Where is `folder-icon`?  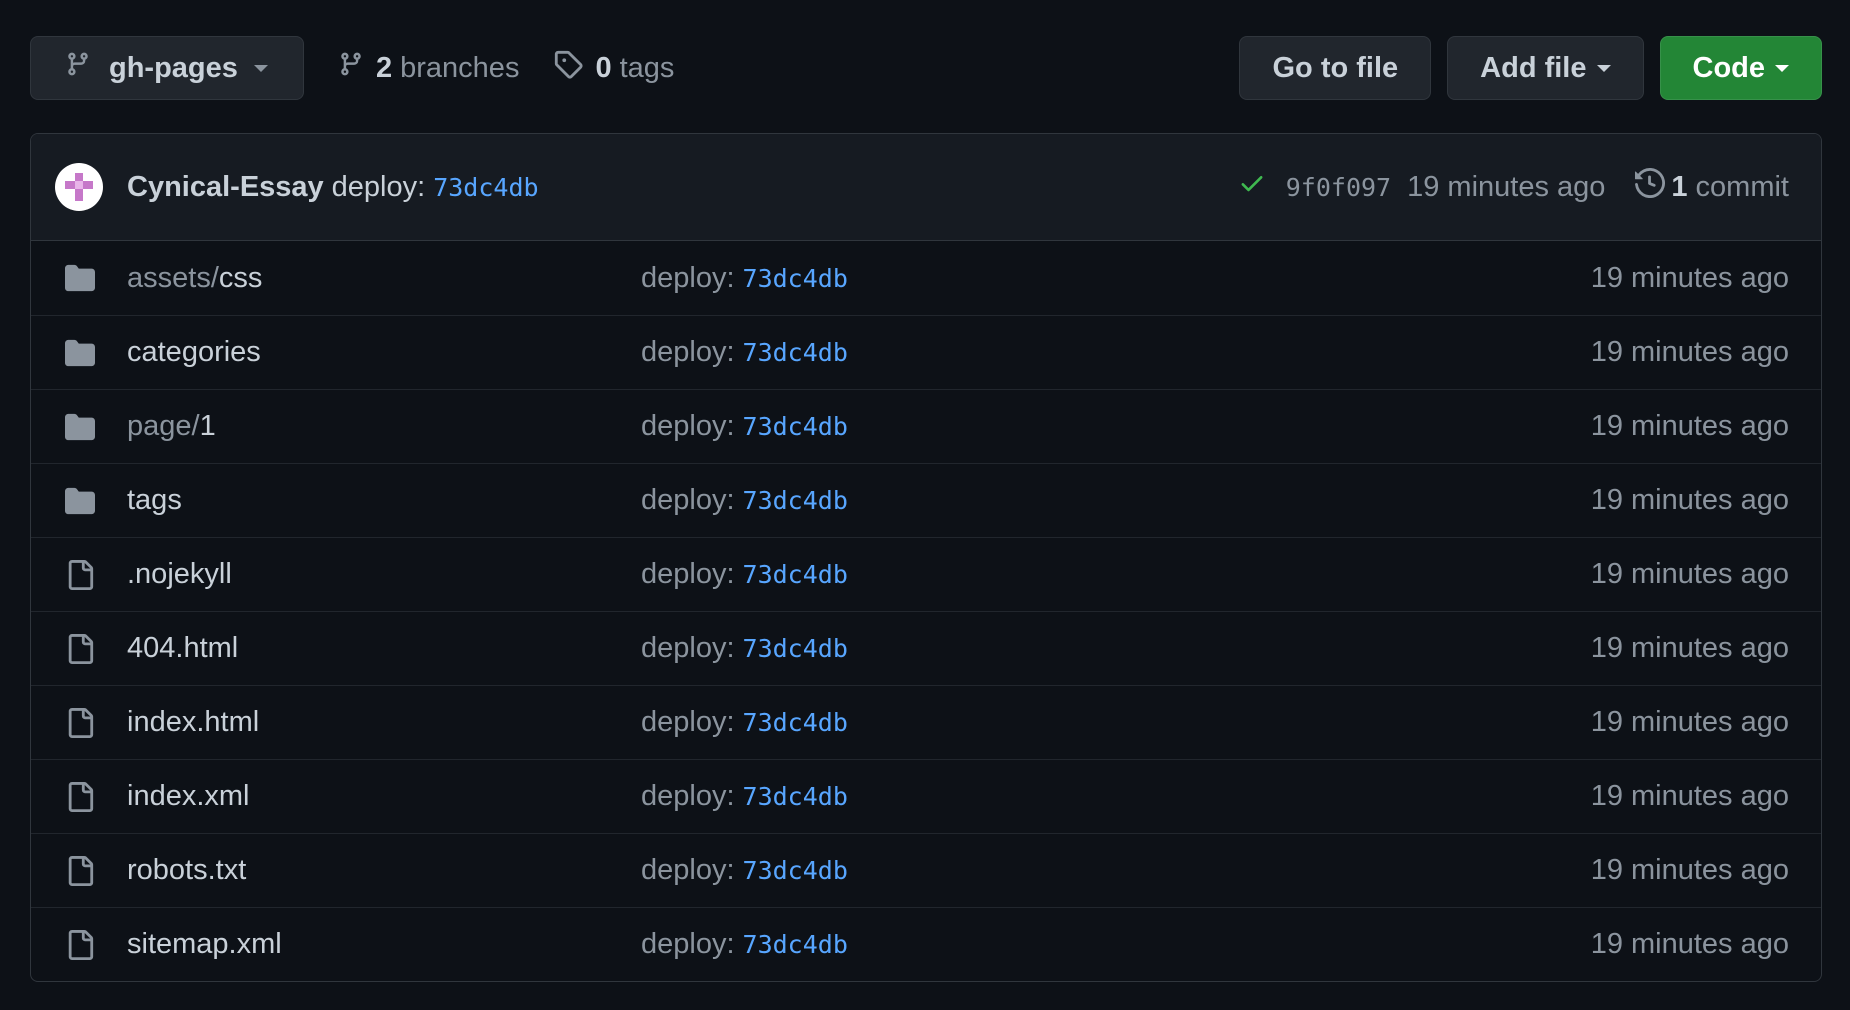 folder-icon is located at coordinates (80, 278).